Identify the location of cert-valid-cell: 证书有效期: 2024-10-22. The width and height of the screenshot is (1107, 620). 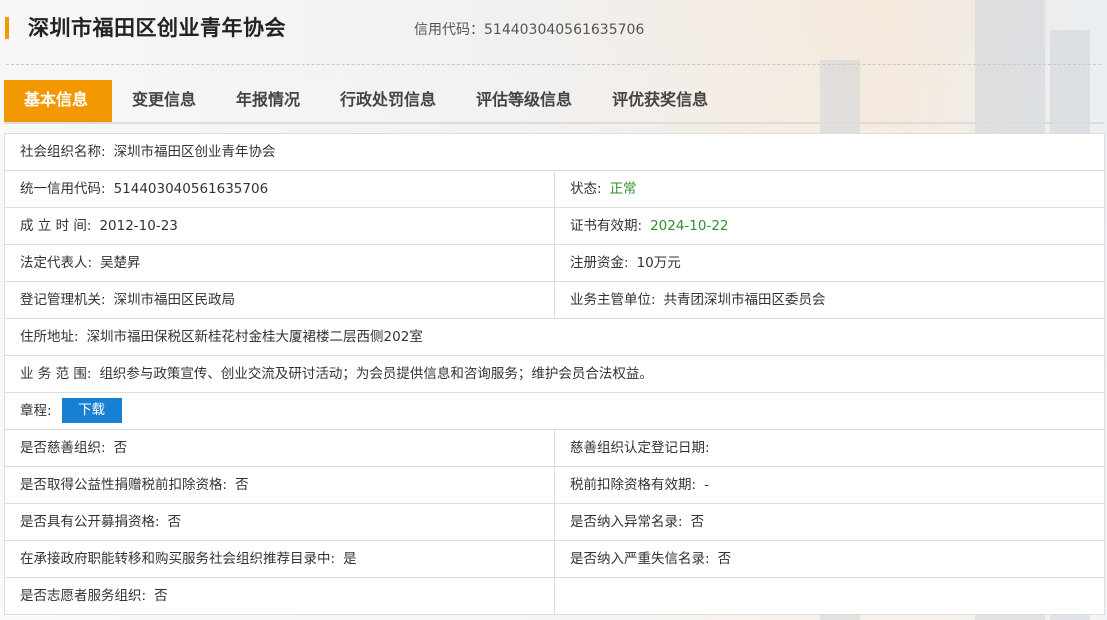
(829, 226).